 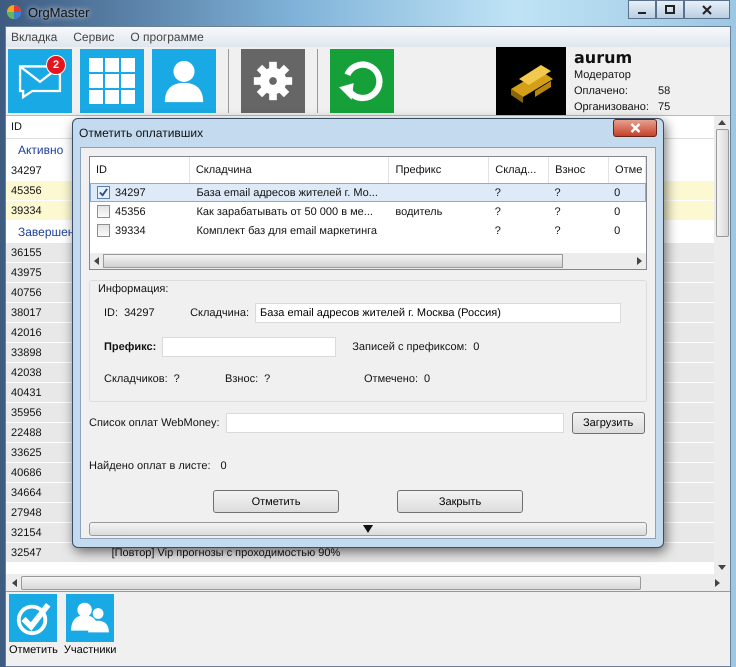 I want to click on menu-item: Вкладка, so click(x=34, y=37).